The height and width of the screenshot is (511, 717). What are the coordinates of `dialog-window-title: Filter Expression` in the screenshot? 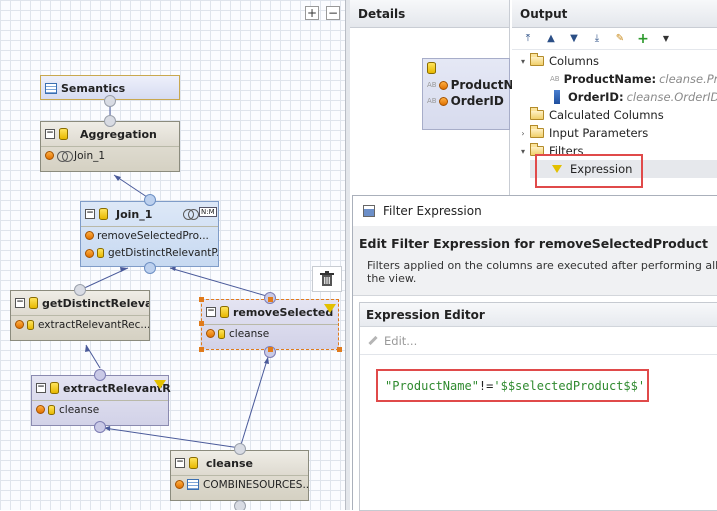 It's located at (432, 211).